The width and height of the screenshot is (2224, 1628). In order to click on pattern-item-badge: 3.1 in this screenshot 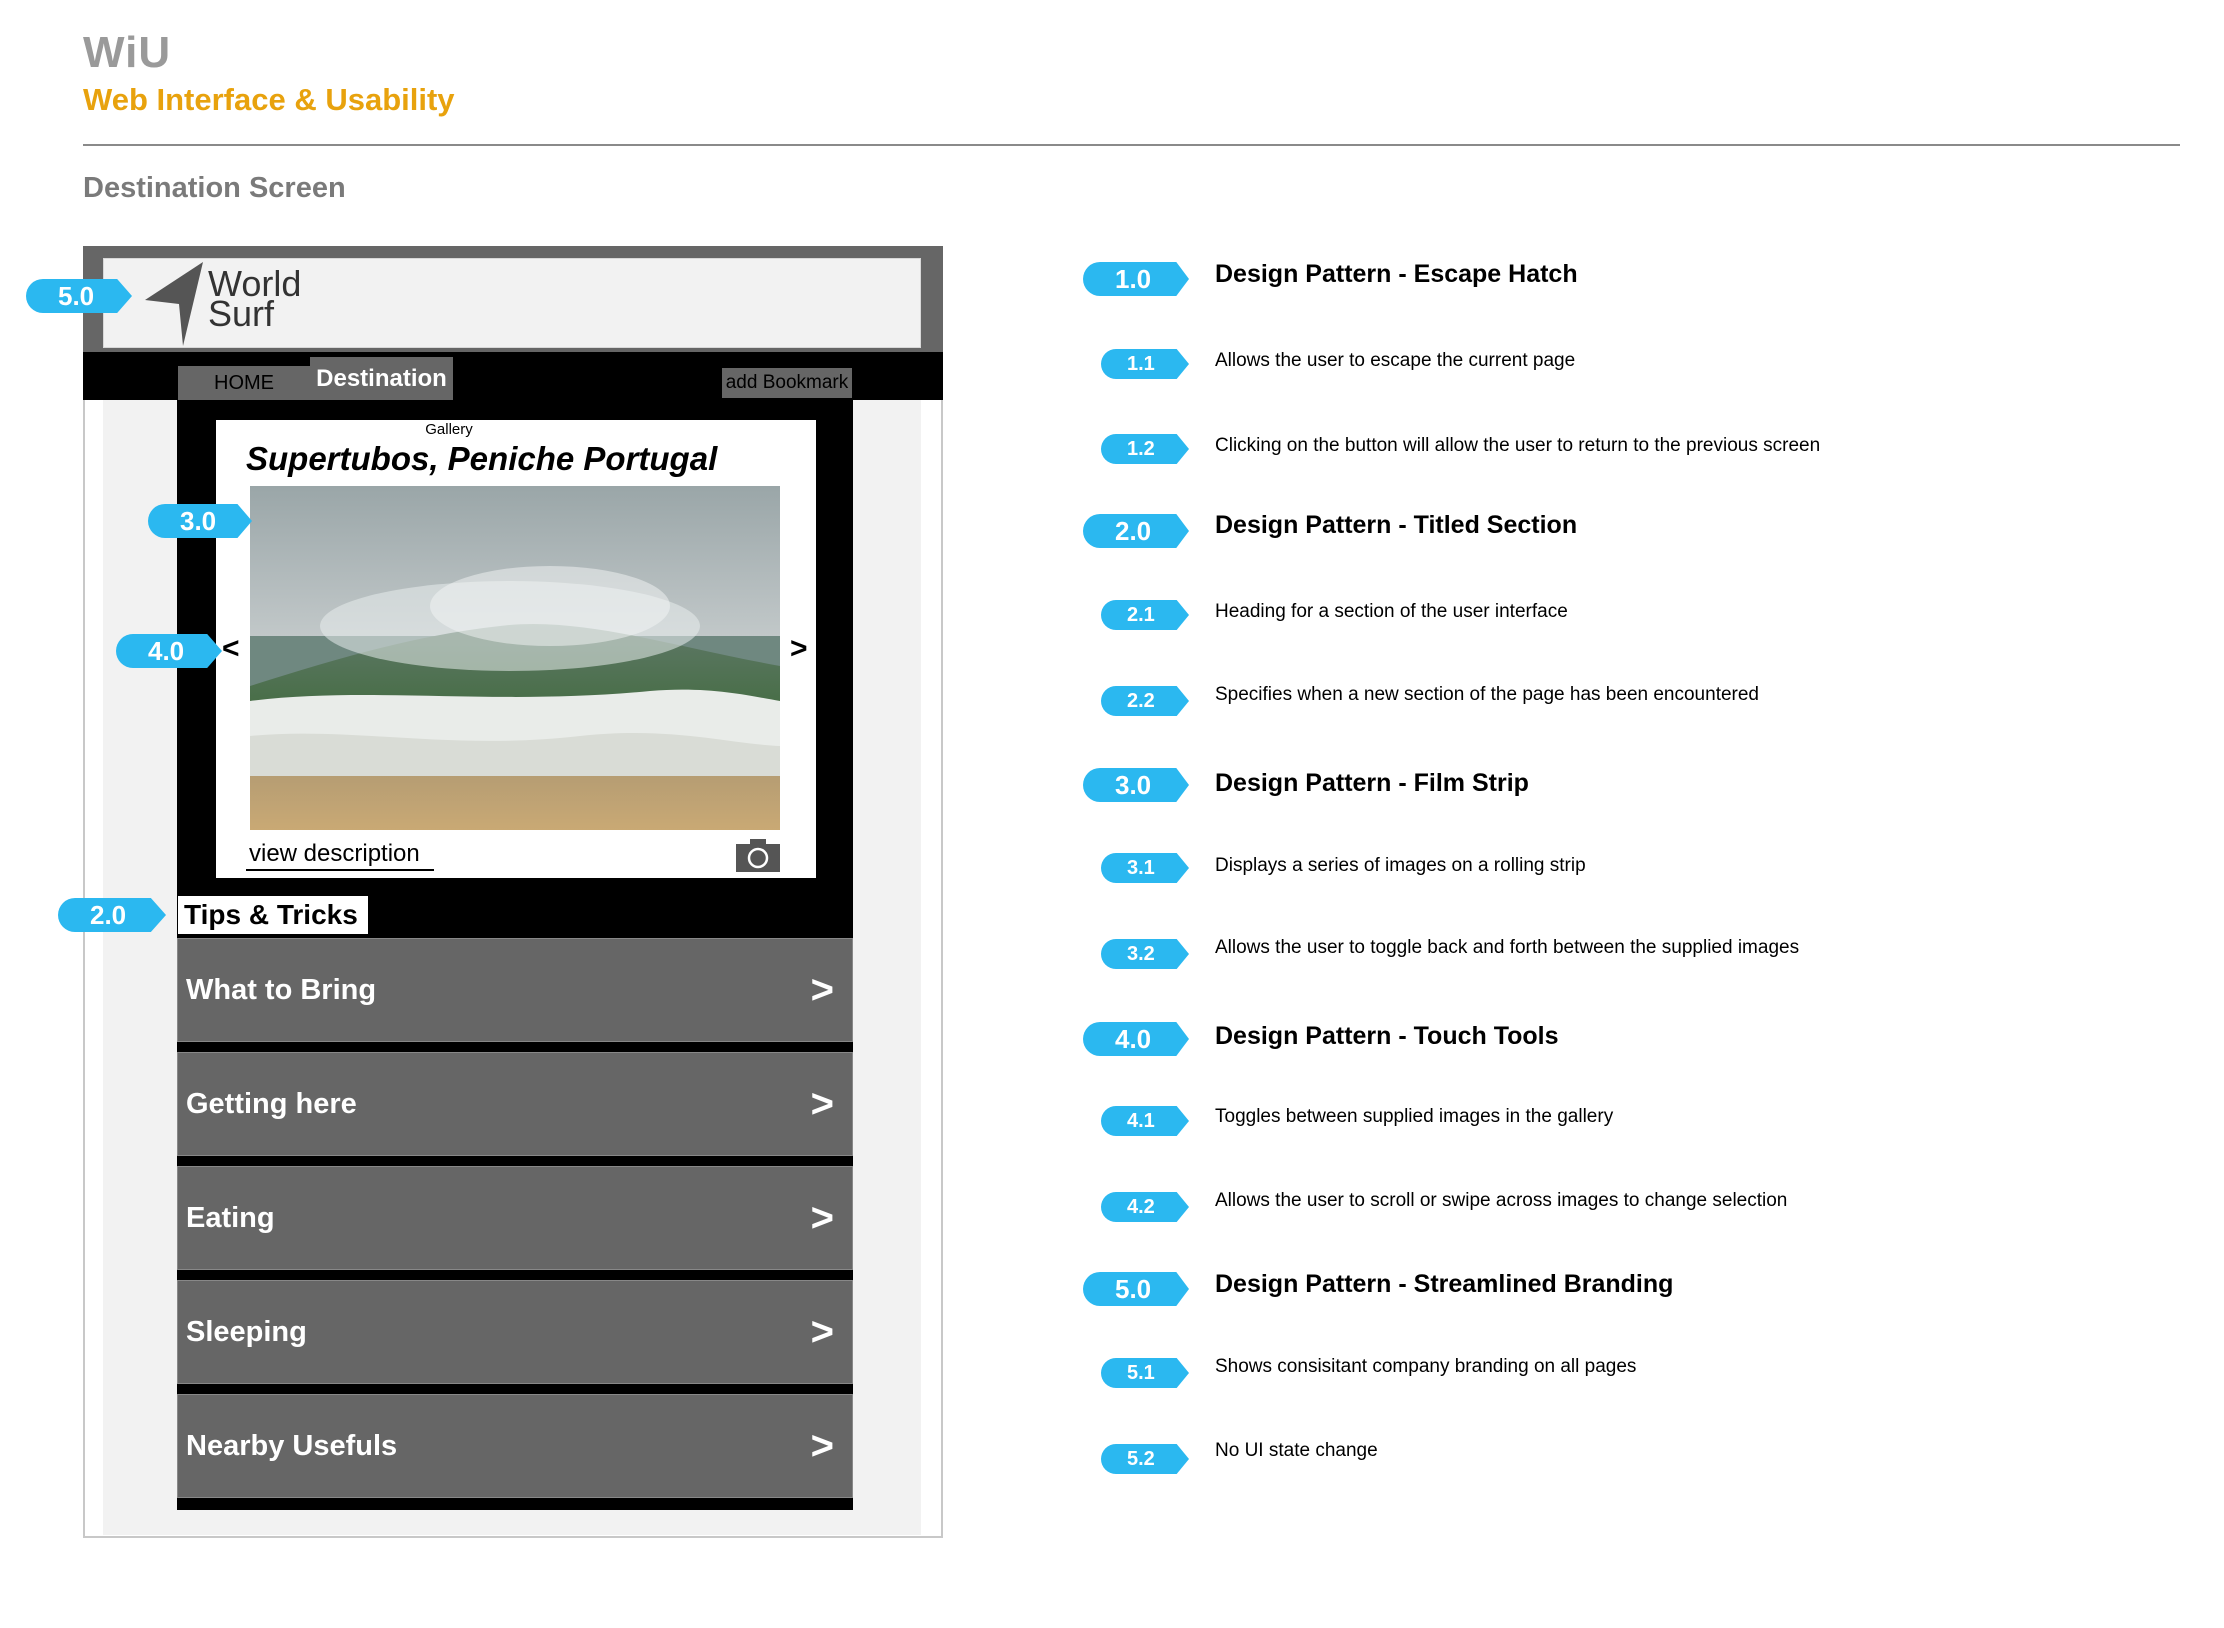, I will do `click(1145, 868)`.